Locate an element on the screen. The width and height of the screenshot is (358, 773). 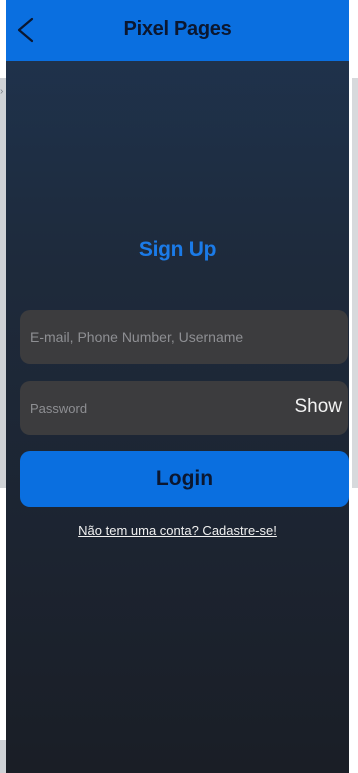
password-field: Show is located at coordinates (184, 408).